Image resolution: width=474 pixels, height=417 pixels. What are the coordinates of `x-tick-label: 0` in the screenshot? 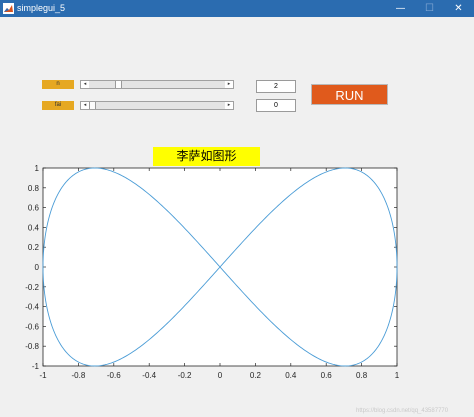 It's located at (220, 375).